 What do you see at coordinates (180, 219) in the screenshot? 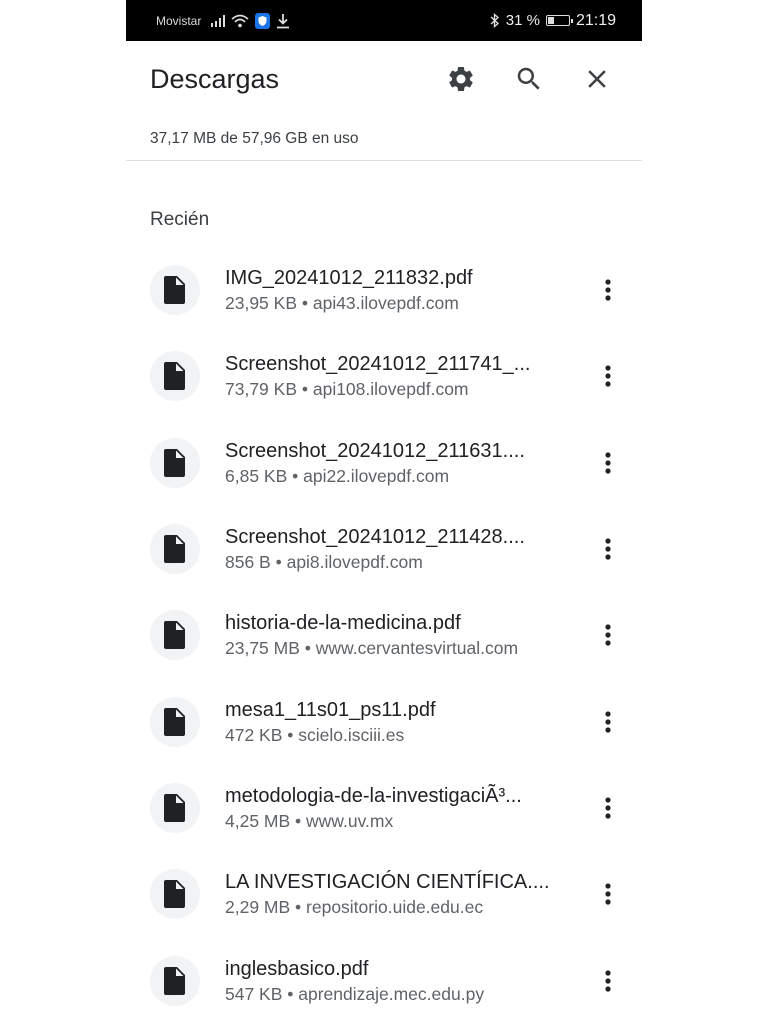
I see `section-title: Recién` at bounding box center [180, 219].